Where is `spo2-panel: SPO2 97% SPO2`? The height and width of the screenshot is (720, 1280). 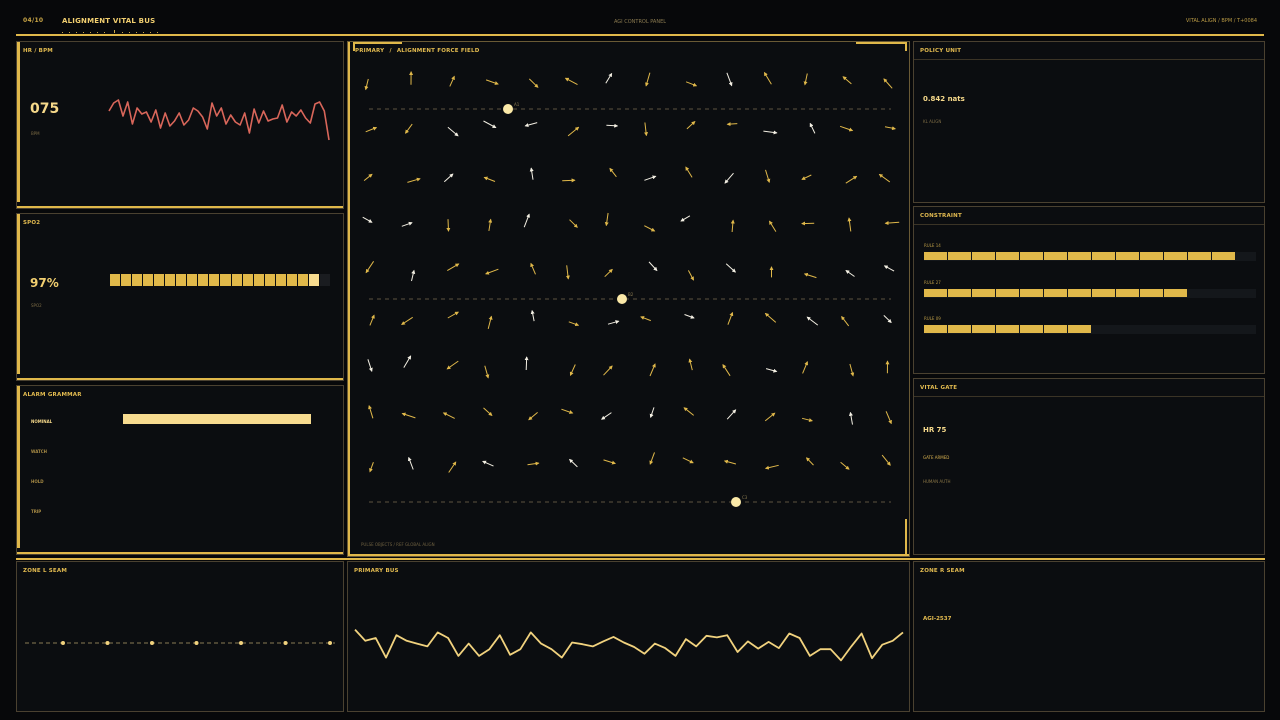
spo2-panel: SPO2 97% SPO2 is located at coordinates (180, 297).